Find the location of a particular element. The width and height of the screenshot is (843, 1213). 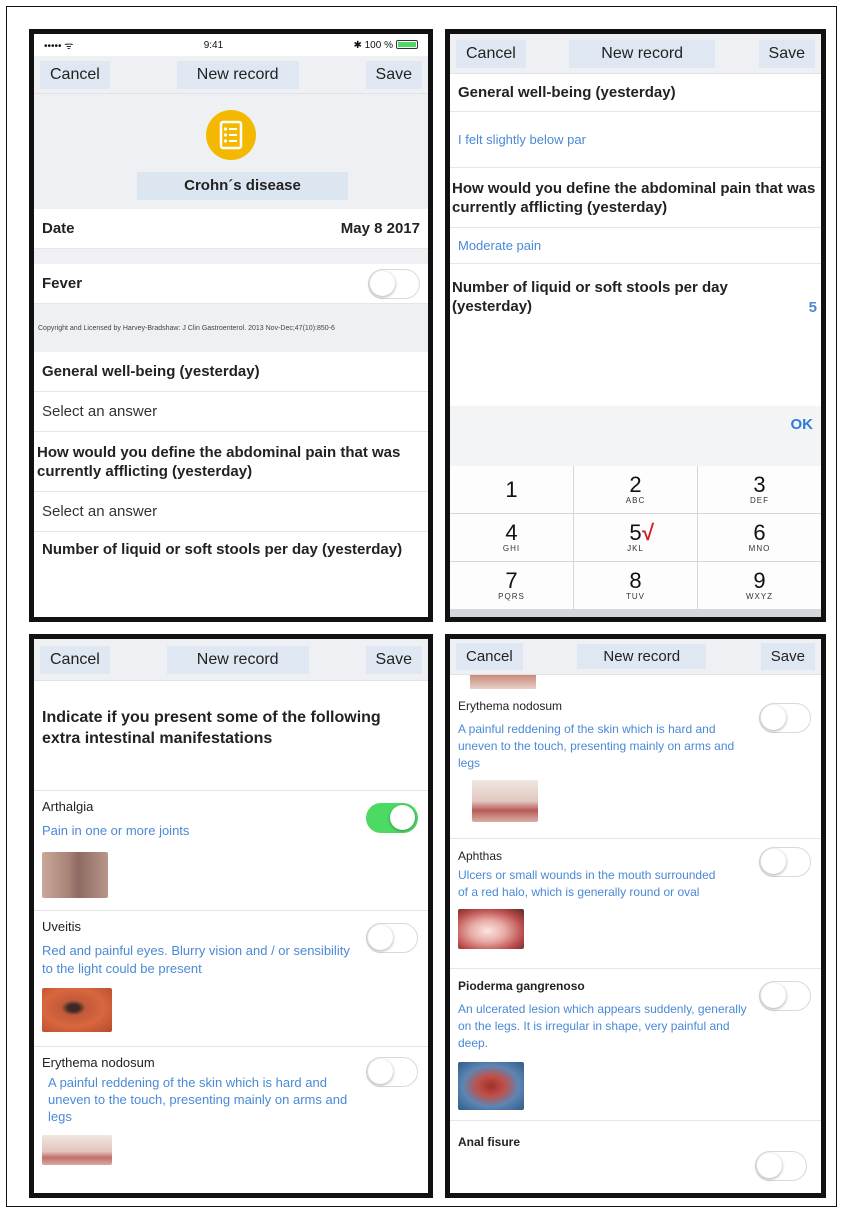

date-label: Date is located at coordinates (58, 228).